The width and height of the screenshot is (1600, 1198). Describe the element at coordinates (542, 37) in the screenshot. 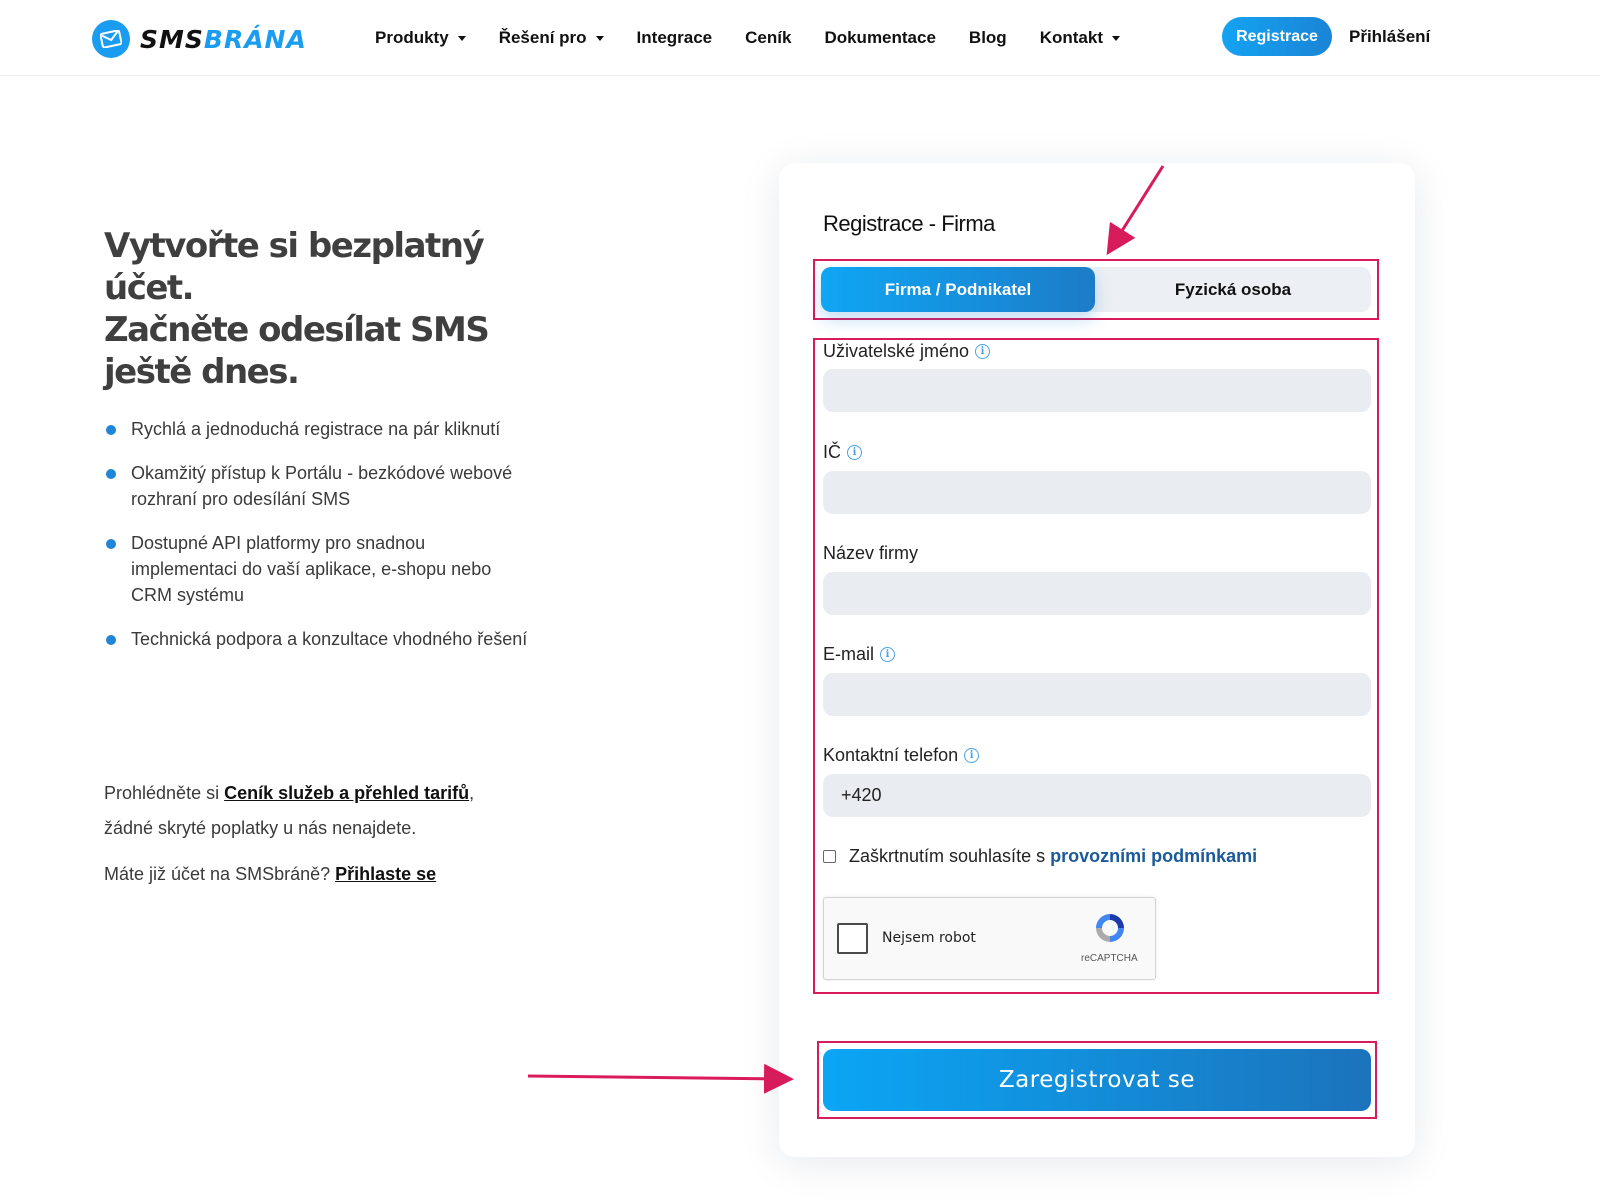

I see `nav-label: Řešení pro` at that location.